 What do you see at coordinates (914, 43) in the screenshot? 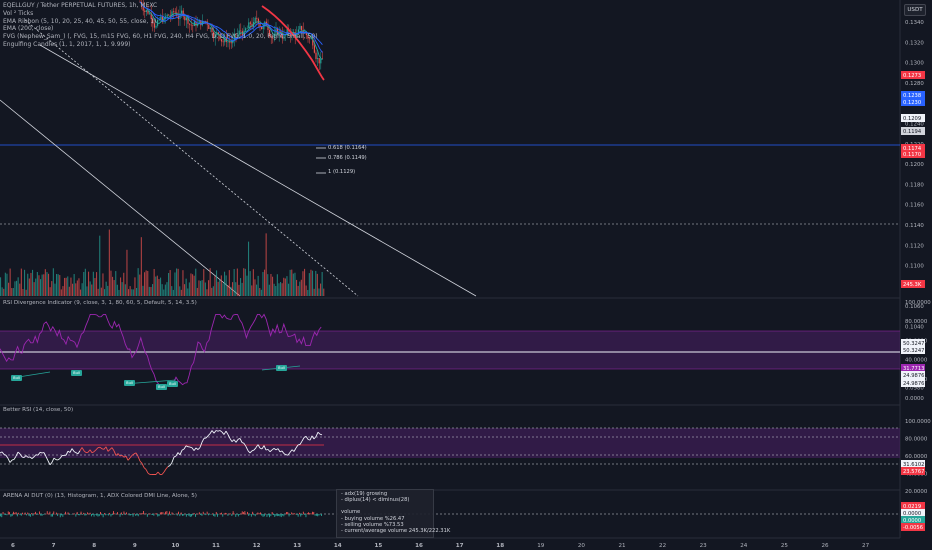
I see `price-tick-label: 0.1320` at bounding box center [914, 43].